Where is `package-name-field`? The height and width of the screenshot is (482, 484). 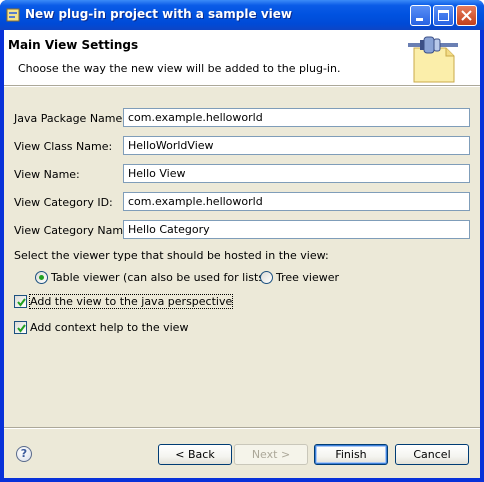 package-name-field is located at coordinates (296, 117).